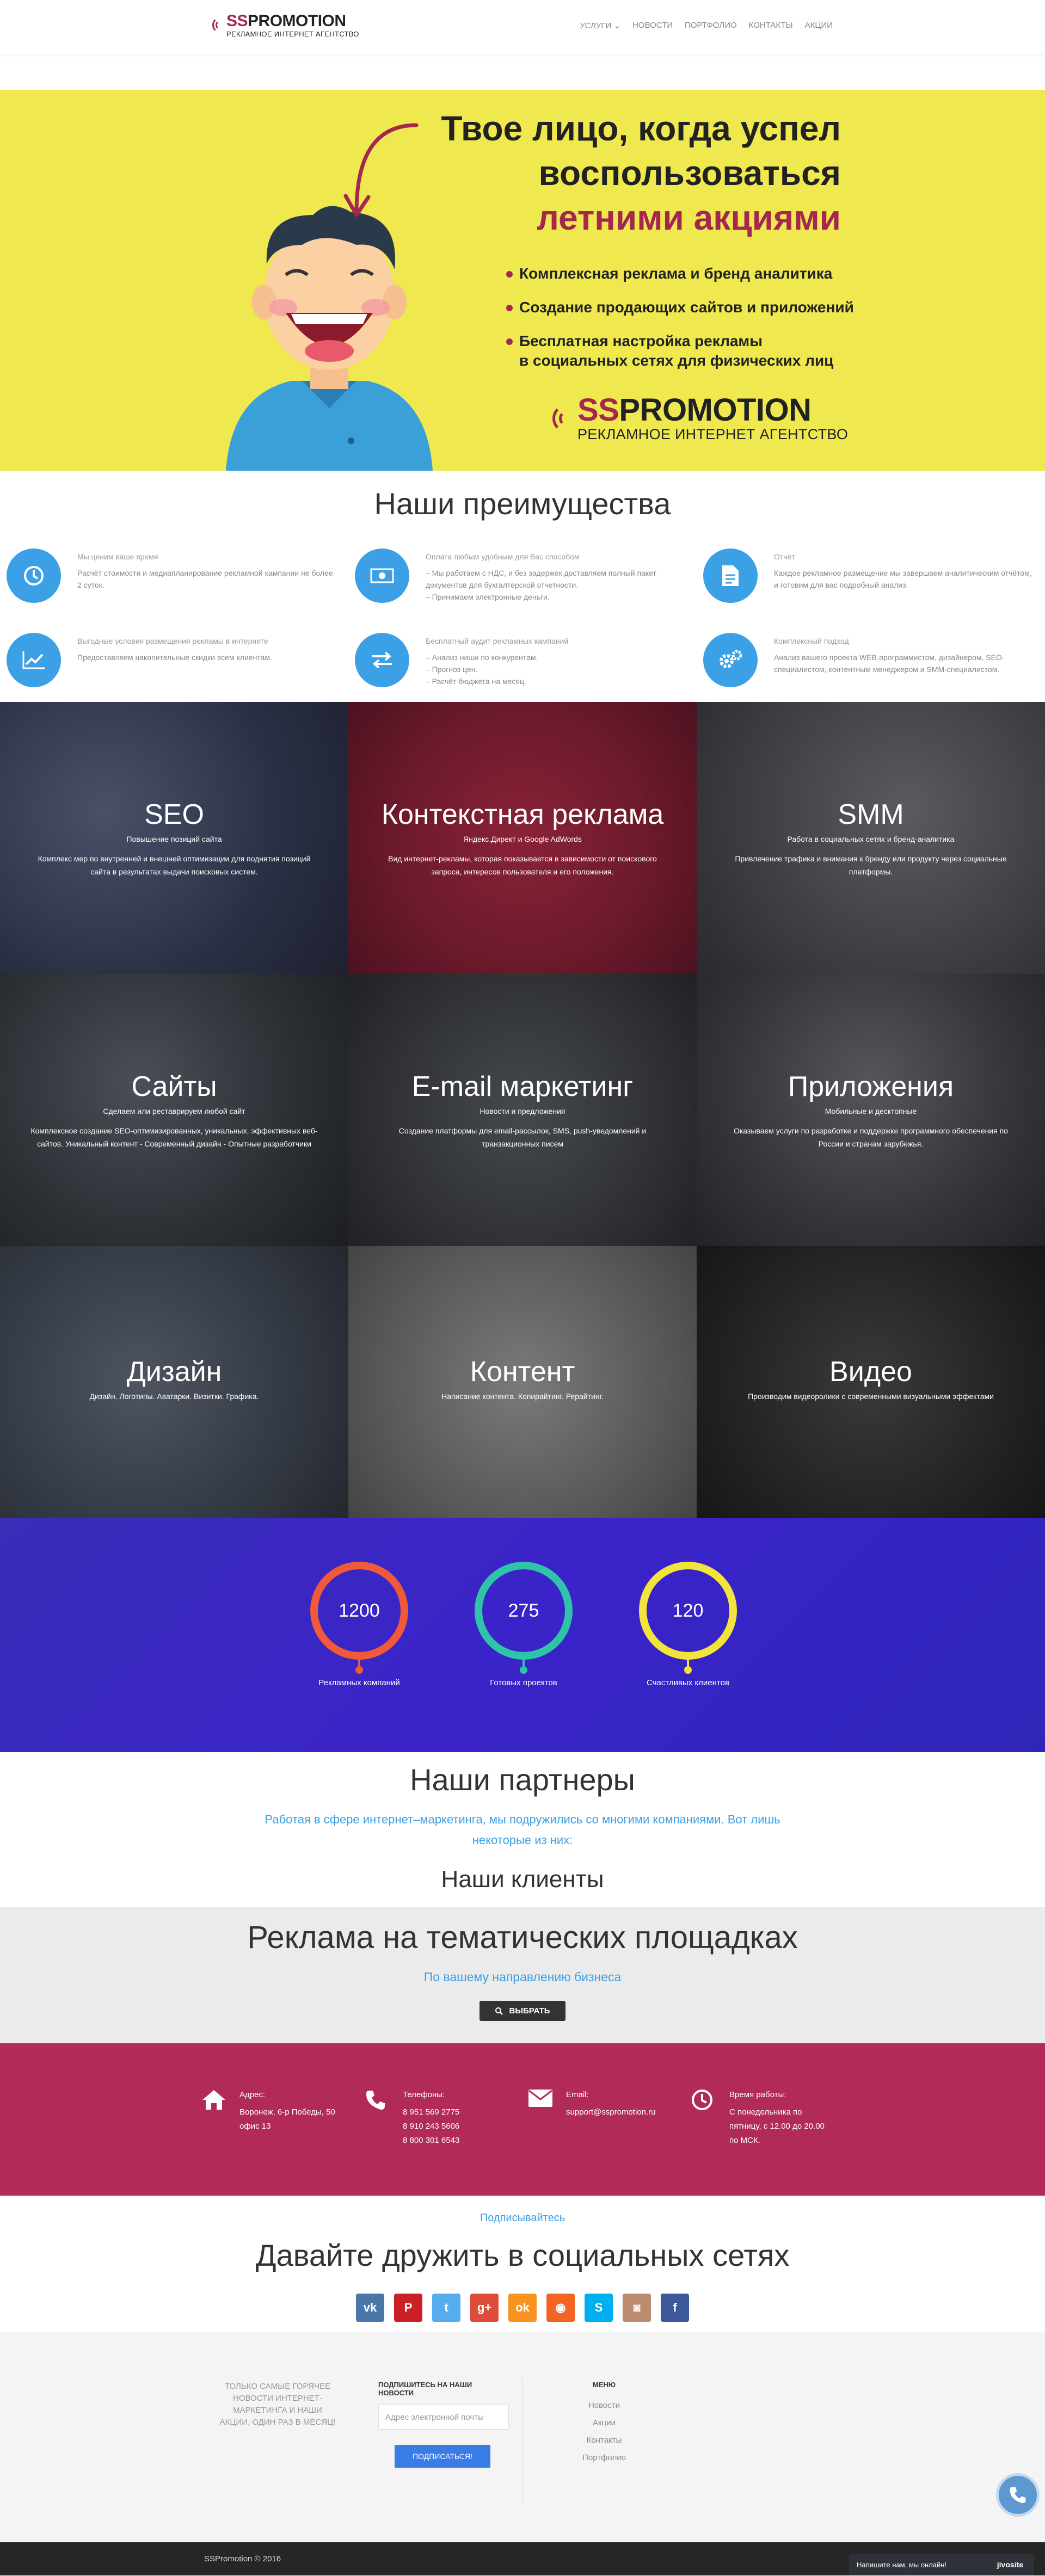  I want to click on search-icon, so click(499, 2011).